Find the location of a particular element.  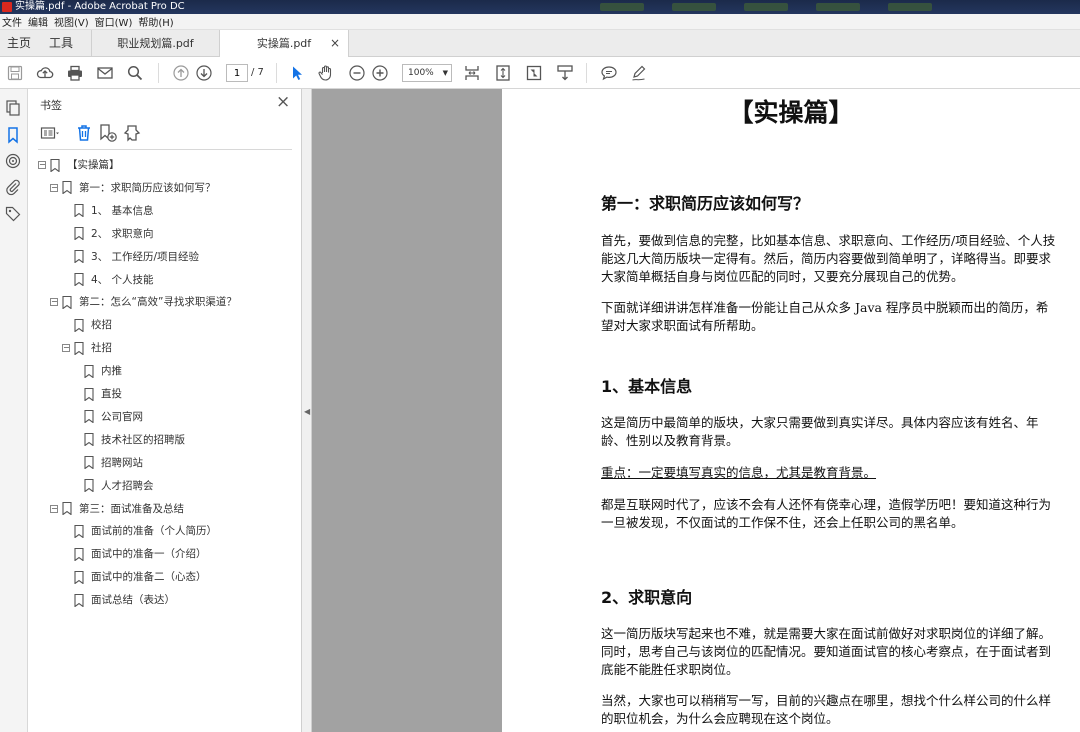

bookmark-item: − 【实操篇】 is located at coordinates (79, 165).